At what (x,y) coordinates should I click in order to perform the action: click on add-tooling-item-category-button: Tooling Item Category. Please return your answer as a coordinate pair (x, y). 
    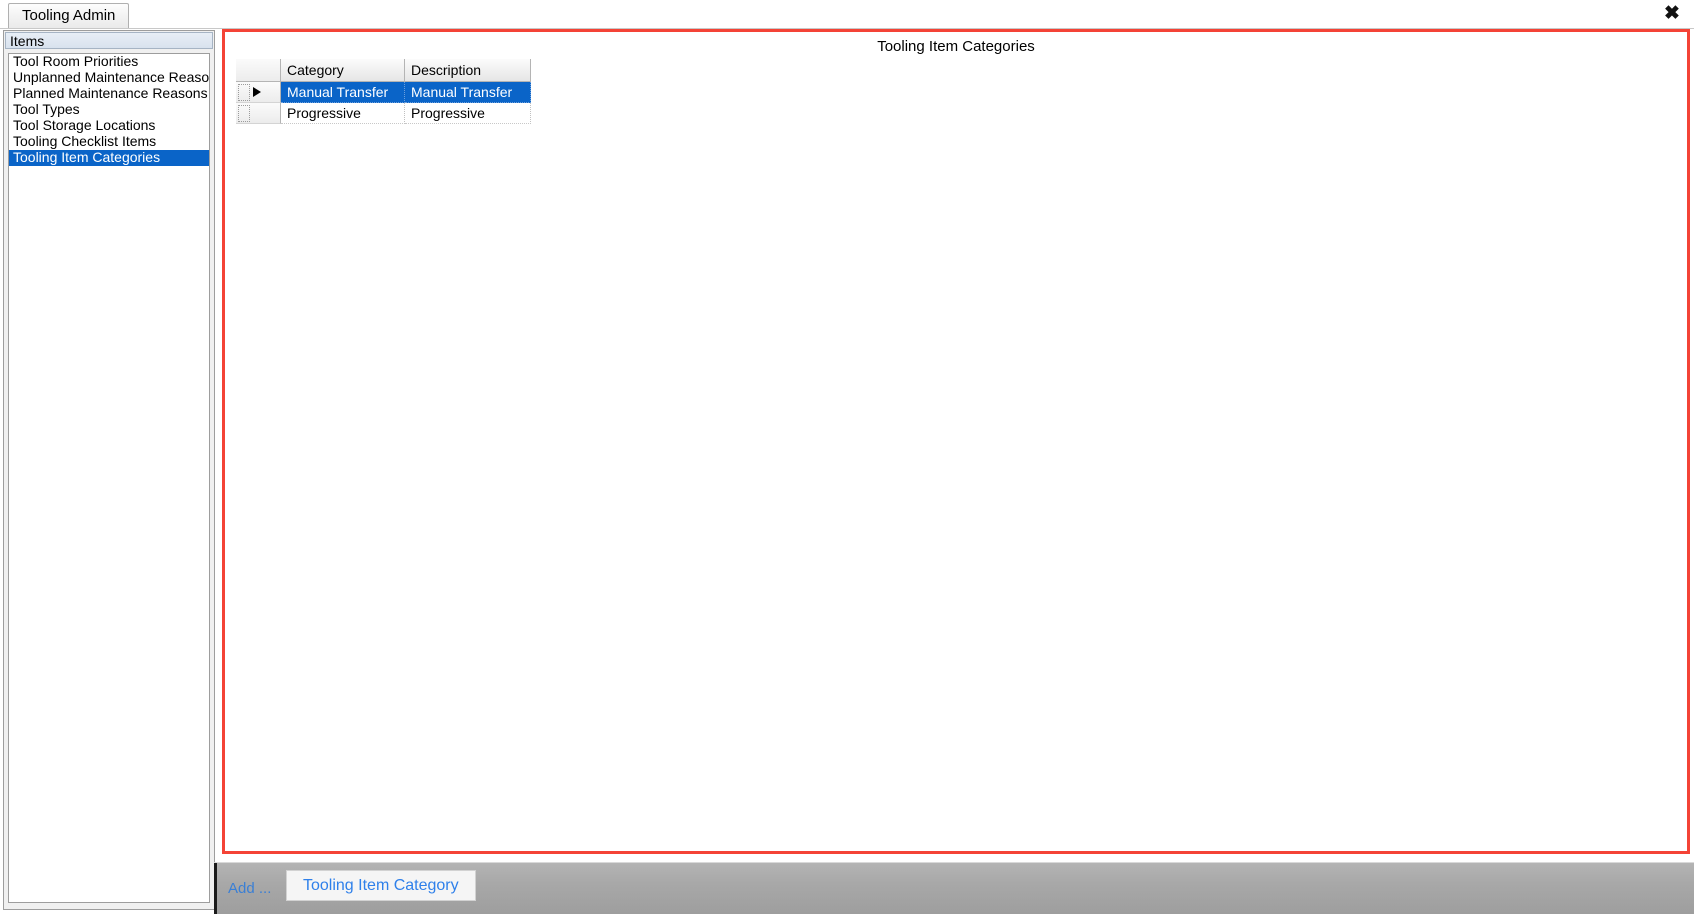
    Looking at the image, I should click on (381, 885).